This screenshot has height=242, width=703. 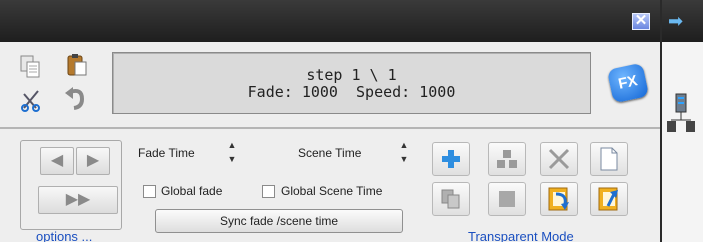 I want to click on network-devices-icon, so click(x=681, y=114).